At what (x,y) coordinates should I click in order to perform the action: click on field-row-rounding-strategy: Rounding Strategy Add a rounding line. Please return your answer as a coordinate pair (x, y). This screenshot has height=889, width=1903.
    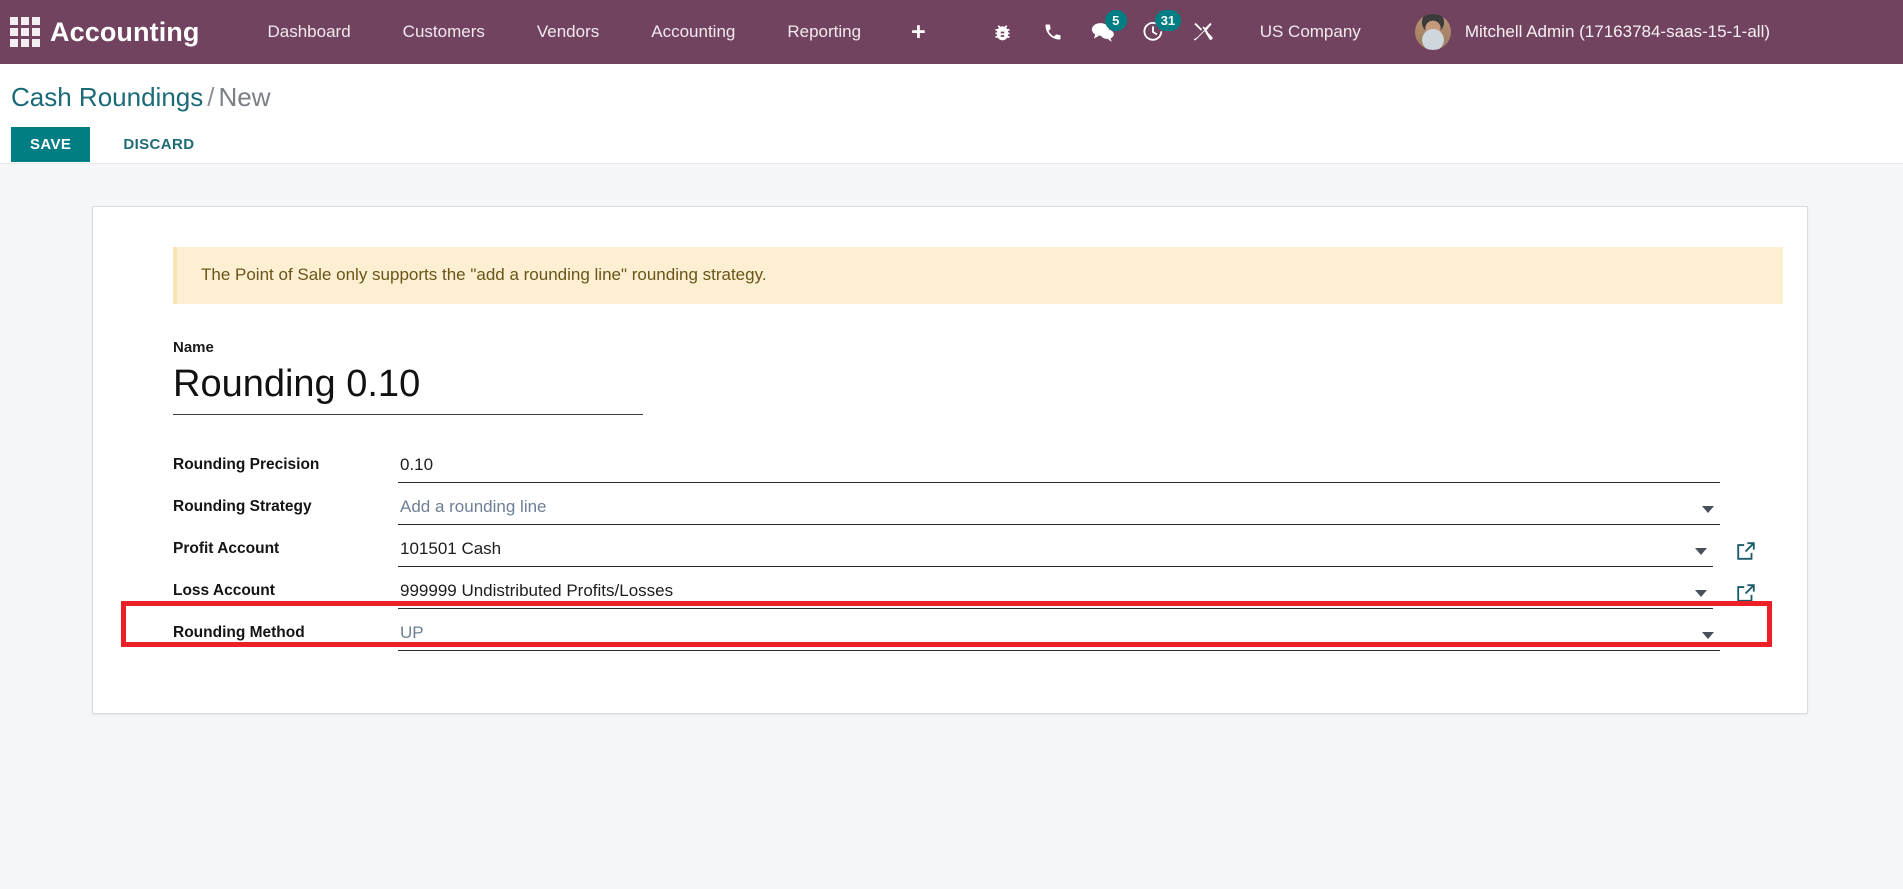
    Looking at the image, I should click on (965, 504).